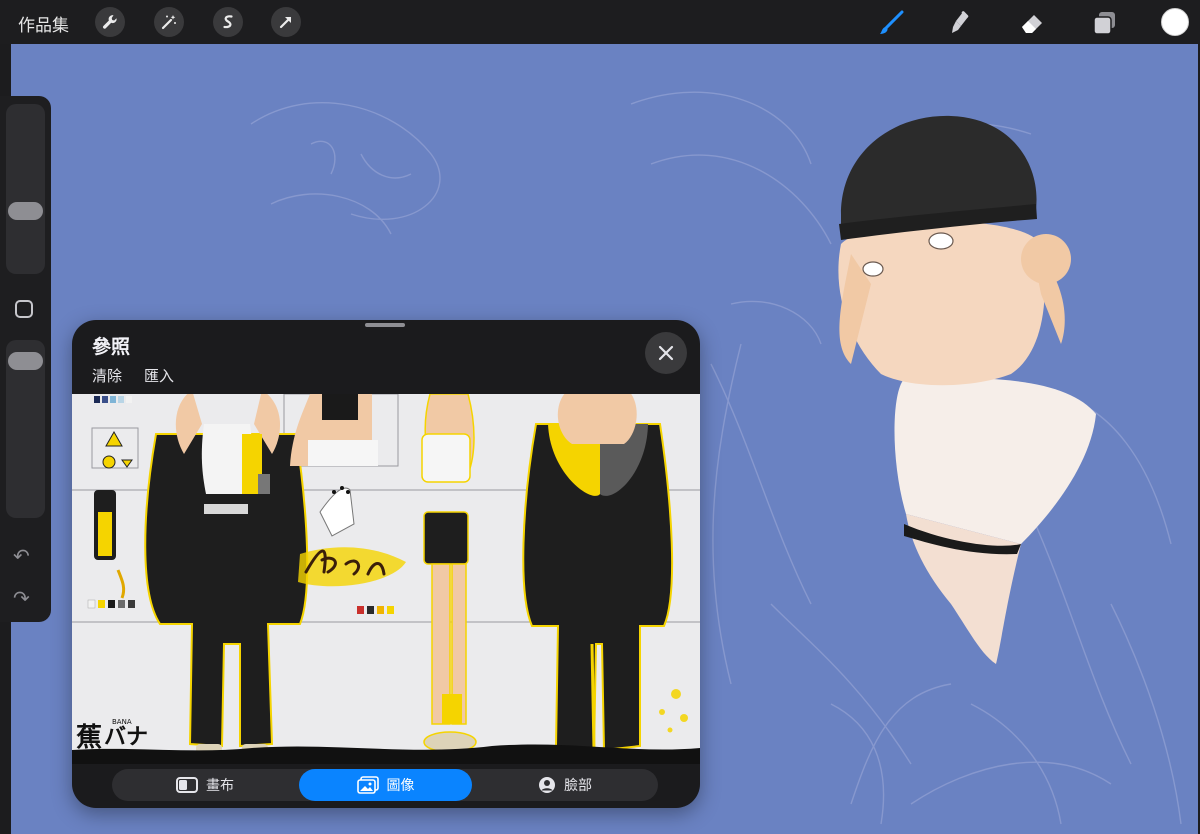  What do you see at coordinates (122, 722) in the screenshot?
I see `logo-latin: BANA` at bounding box center [122, 722].